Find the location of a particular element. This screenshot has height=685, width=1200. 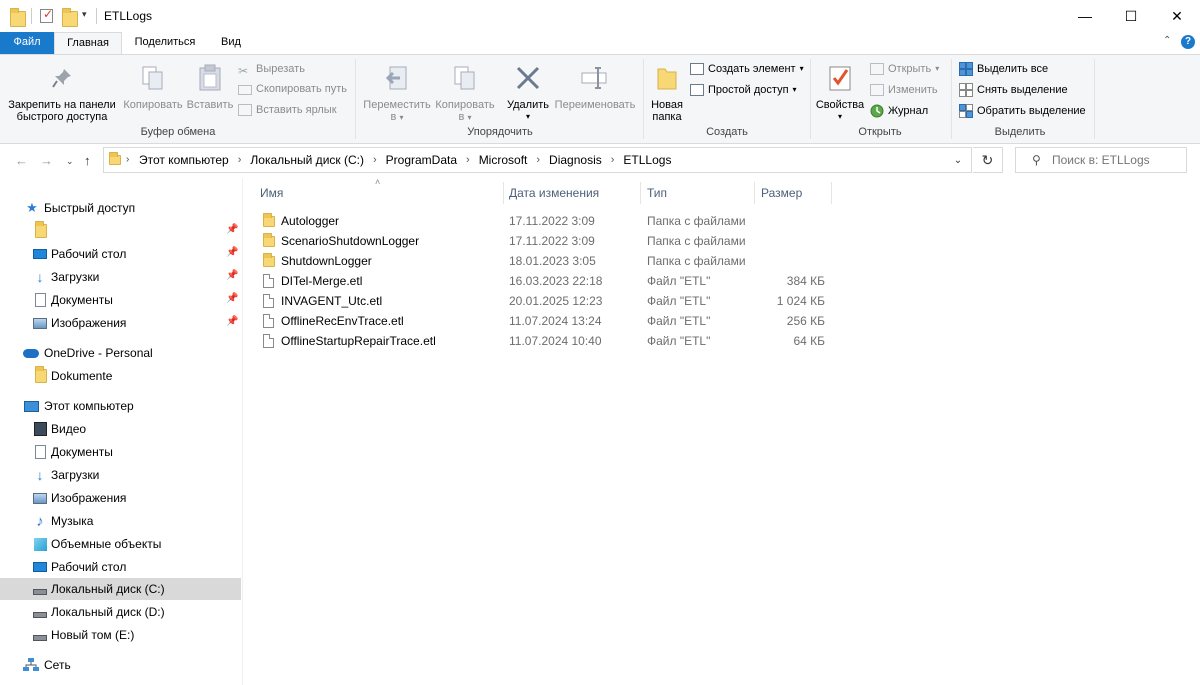

nav-item-documents: Документы 📌 is located at coordinates (120, 300).